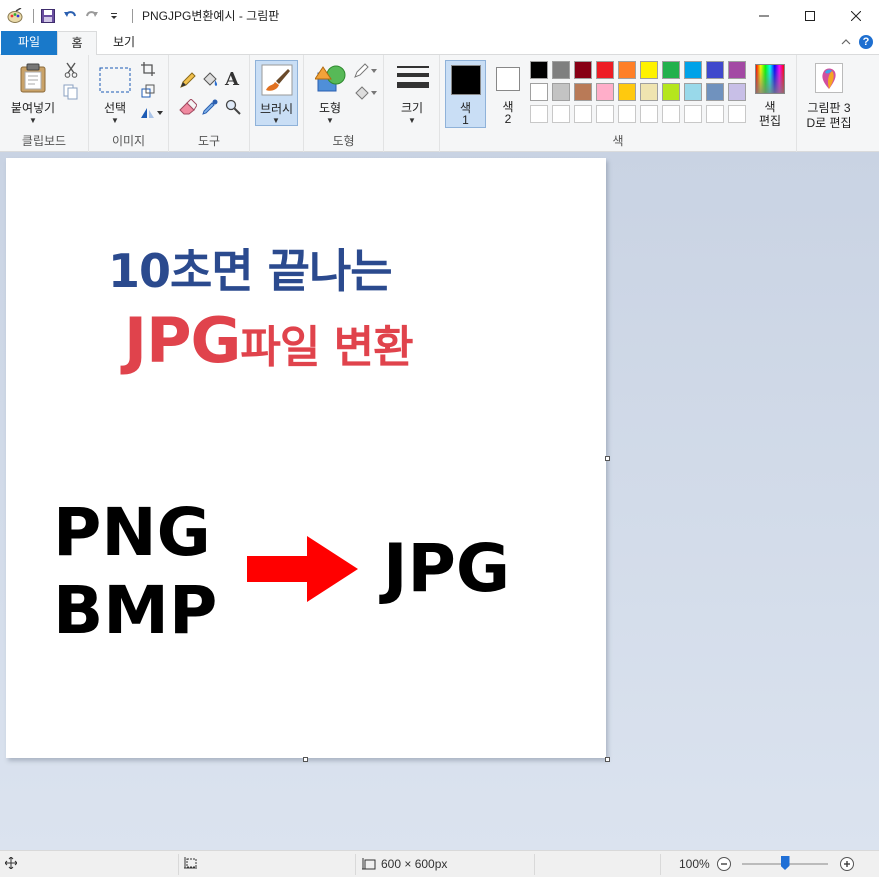 The height and width of the screenshot is (877, 879). I want to click on paint3d-icon, so click(829, 78).